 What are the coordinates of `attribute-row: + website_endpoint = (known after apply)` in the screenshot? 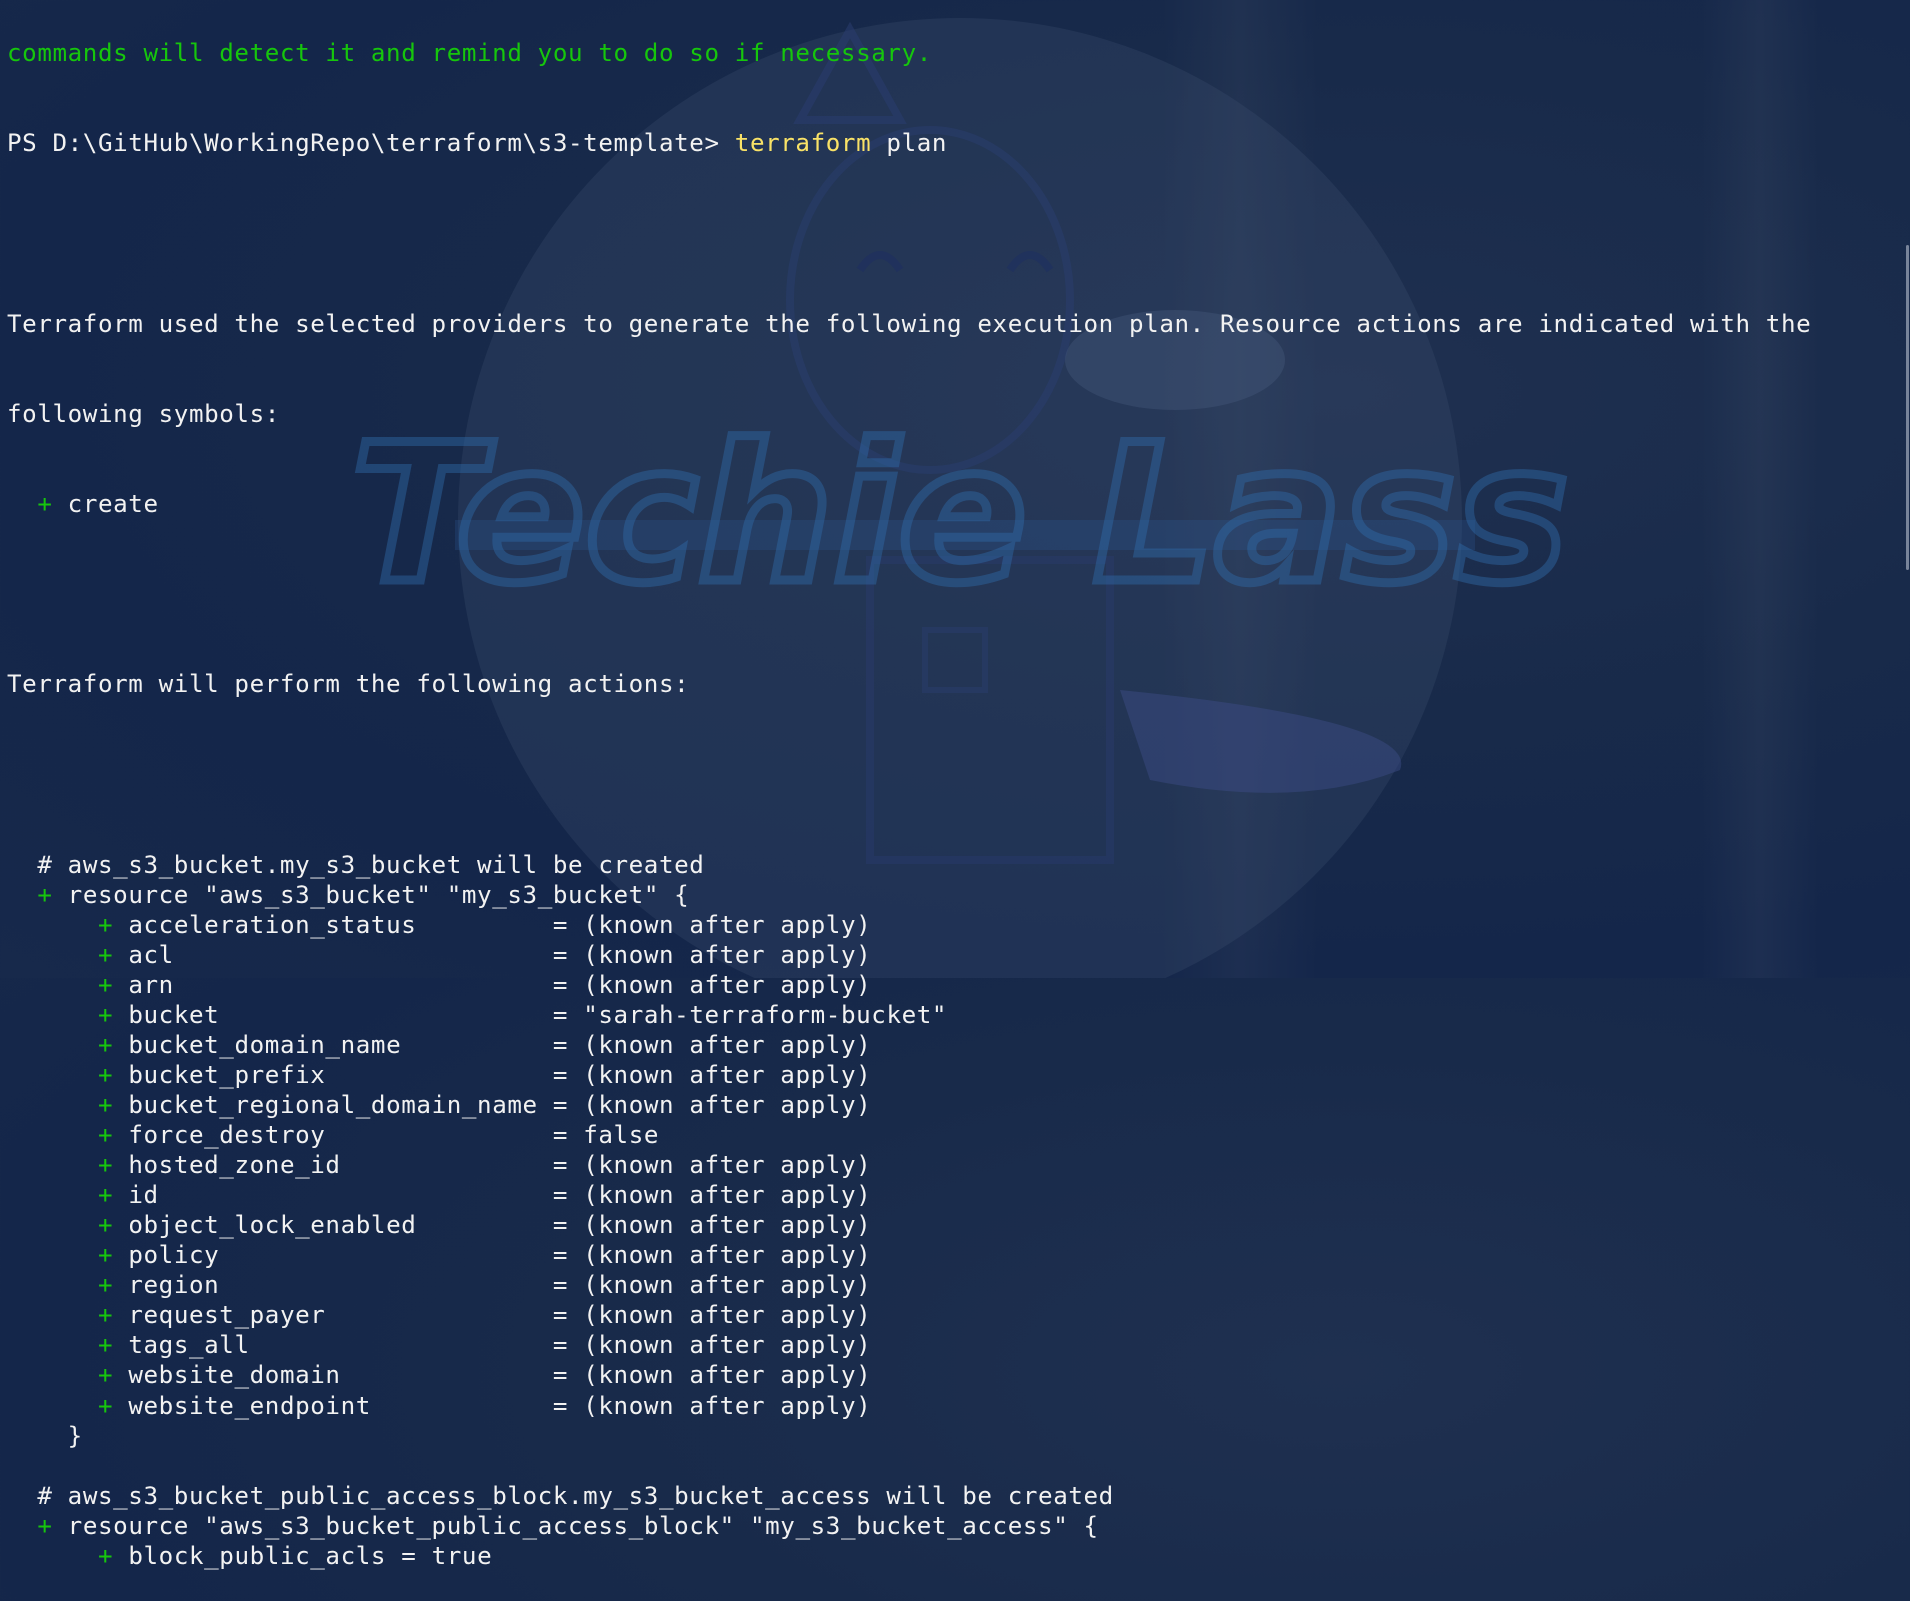 It's located at (948, 1406).